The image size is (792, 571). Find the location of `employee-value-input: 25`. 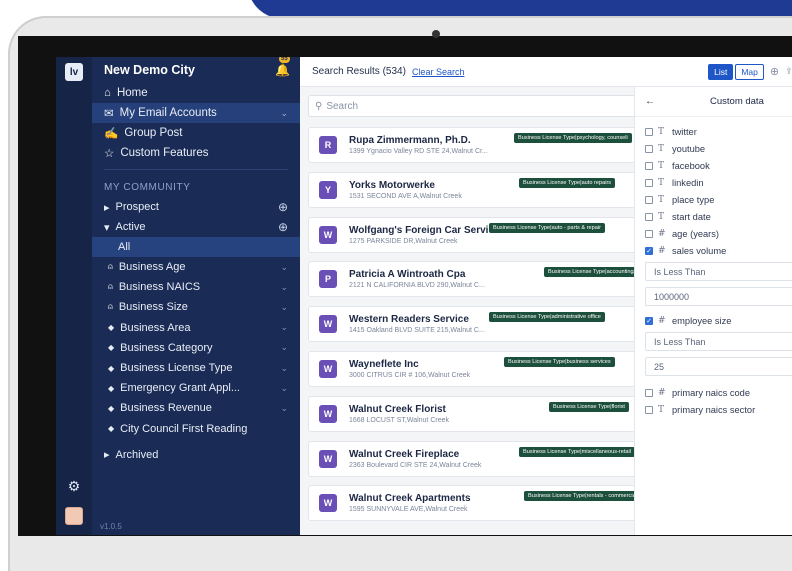

employee-value-input: 25 is located at coordinates (718, 366).